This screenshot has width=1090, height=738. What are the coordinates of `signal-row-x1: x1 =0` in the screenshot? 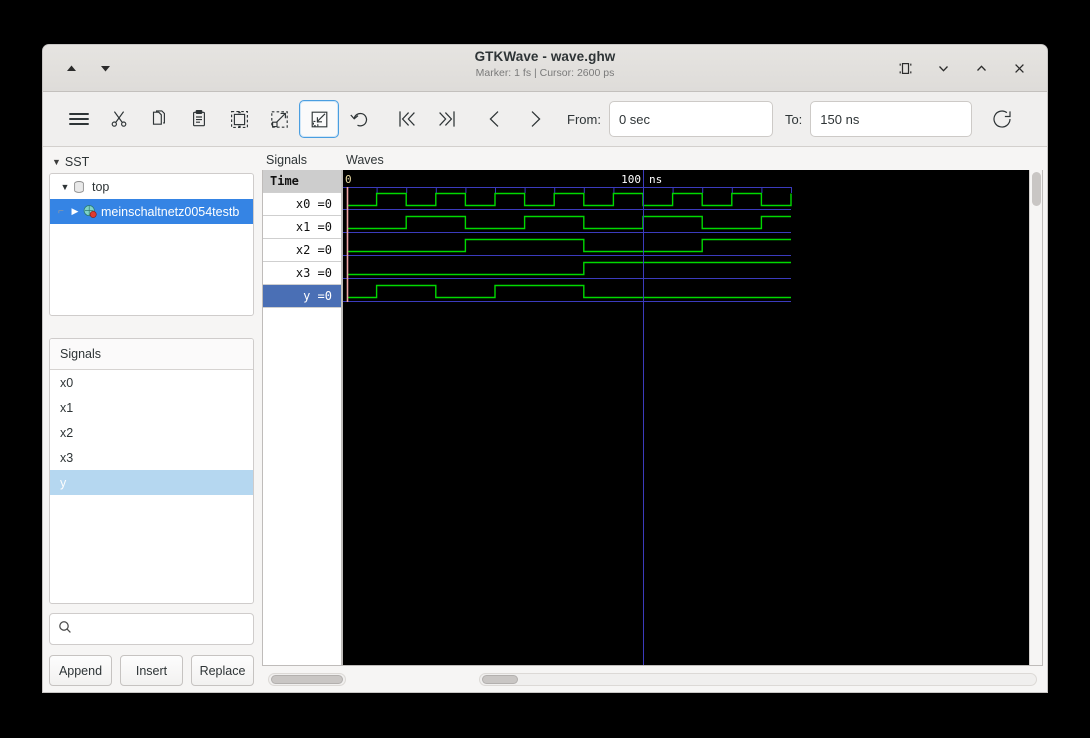 It's located at (302, 227).